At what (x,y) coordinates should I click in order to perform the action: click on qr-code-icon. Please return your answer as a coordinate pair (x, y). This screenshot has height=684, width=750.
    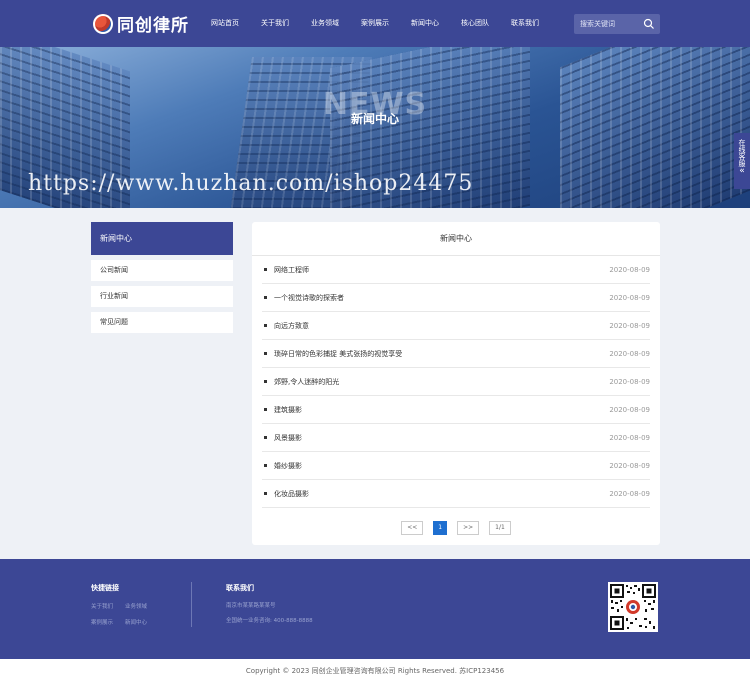
    Looking at the image, I should click on (633, 607).